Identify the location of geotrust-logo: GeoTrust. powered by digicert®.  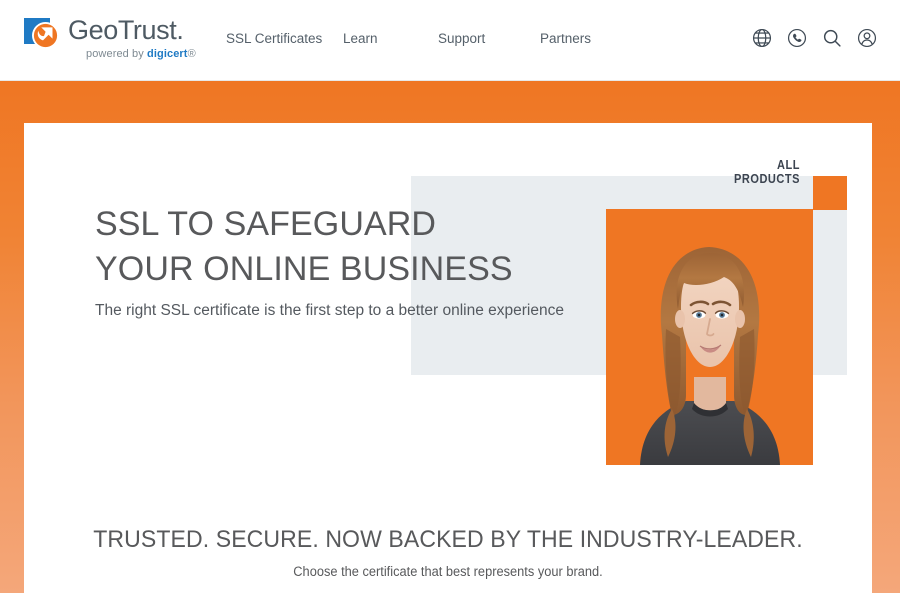
(110, 39).